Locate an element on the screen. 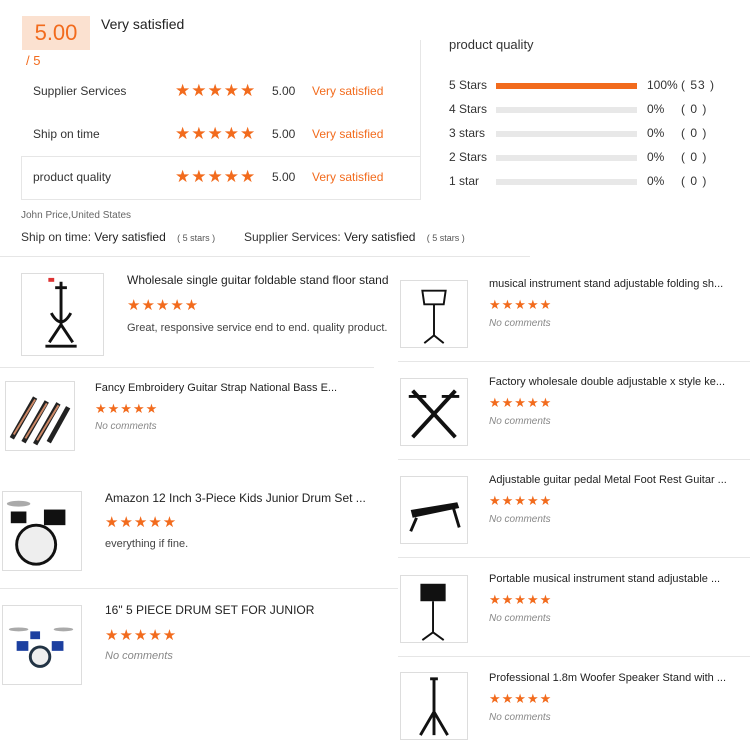 The width and height of the screenshot is (750, 750). distribution-count: ( 53 ) is located at coordinates (698, 85).